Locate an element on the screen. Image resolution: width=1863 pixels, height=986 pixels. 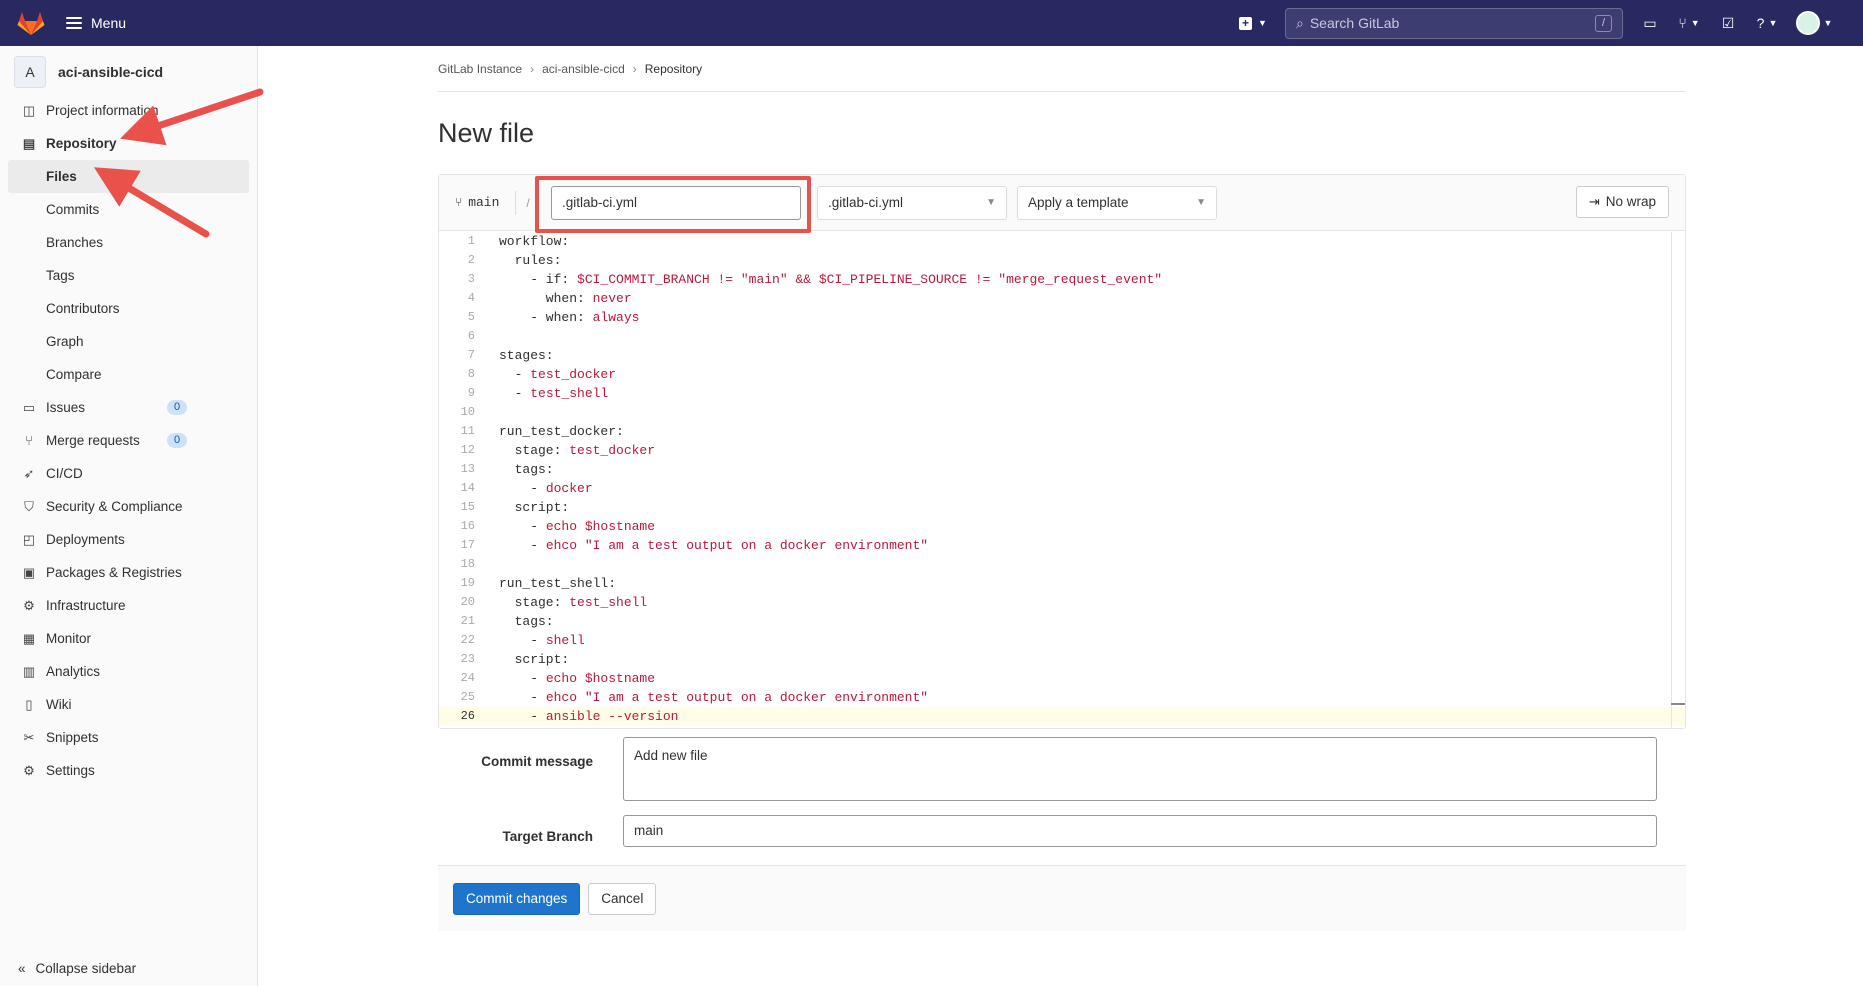
code-line: 26 - ansible --version is located at coordinates (1062, 716).